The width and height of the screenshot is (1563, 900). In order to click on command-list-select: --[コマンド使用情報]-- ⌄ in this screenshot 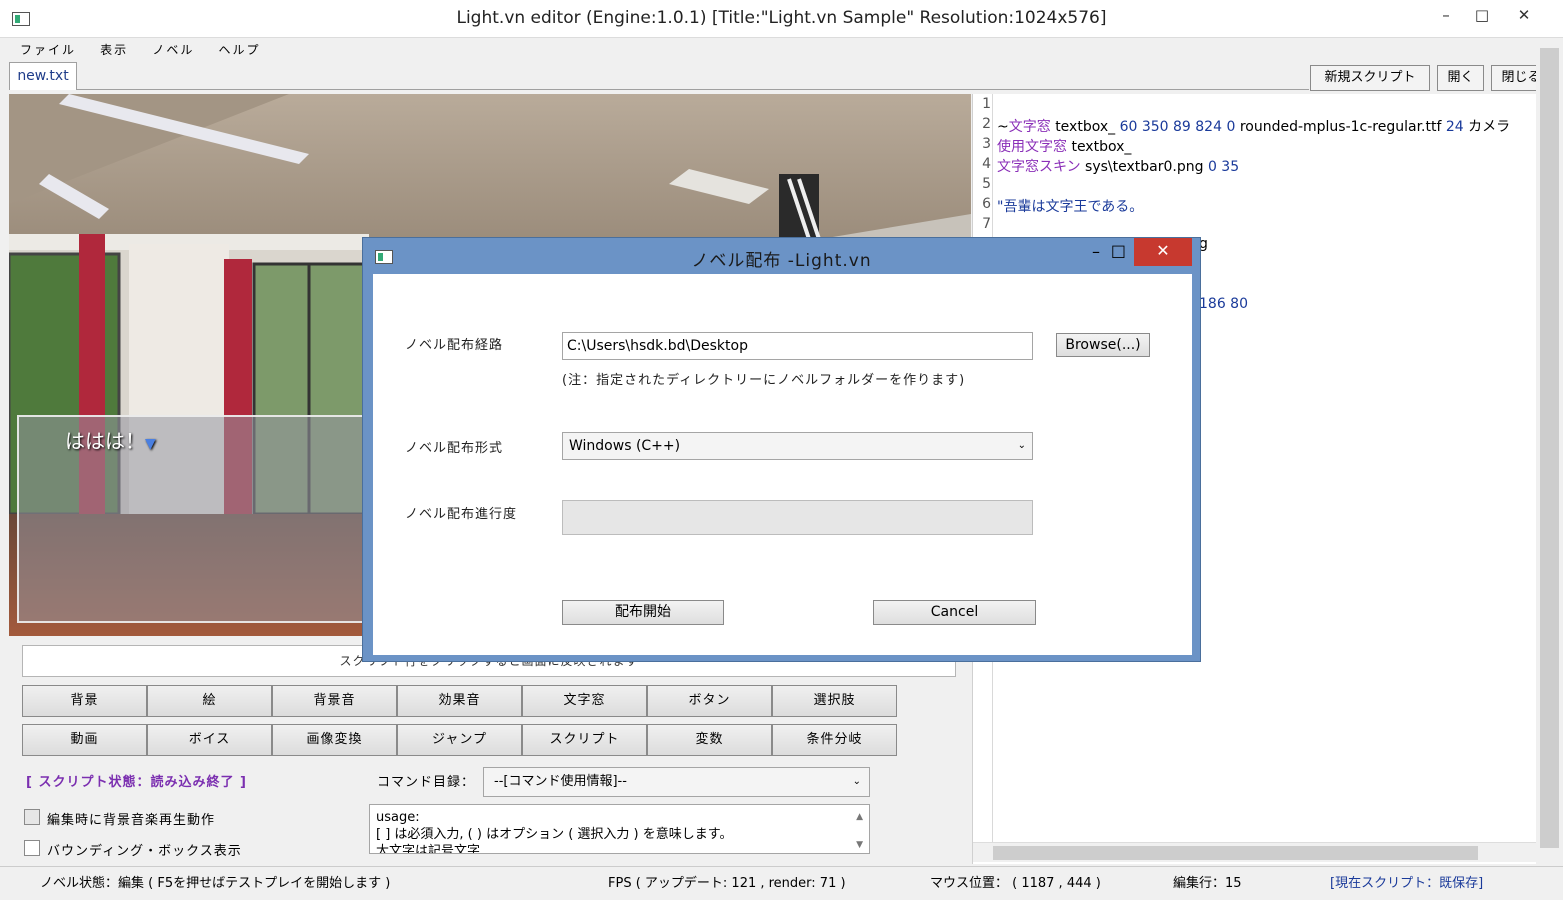, I will do `click(676, 782)`.